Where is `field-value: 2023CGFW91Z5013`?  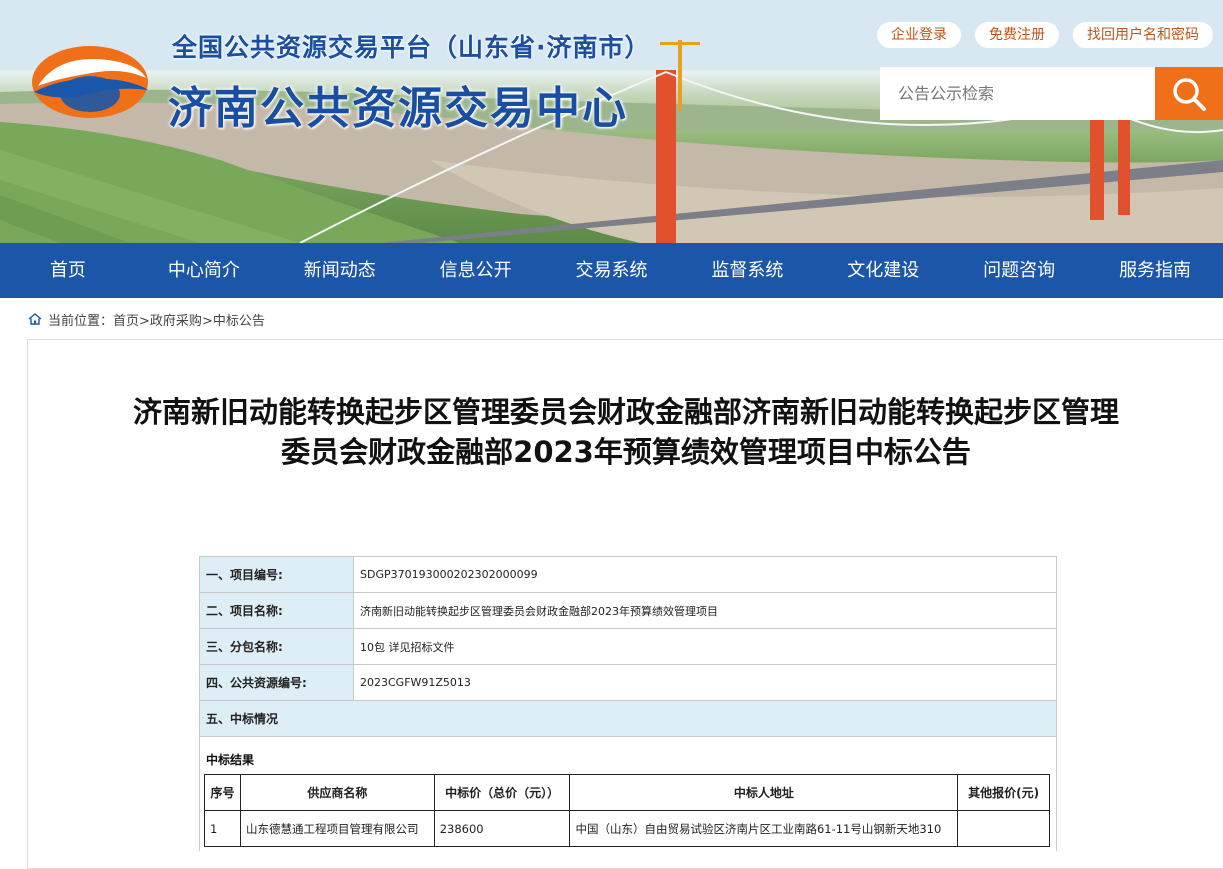
field-value: 2023CGFW91Z5013 is located at coordinates (705, 682).